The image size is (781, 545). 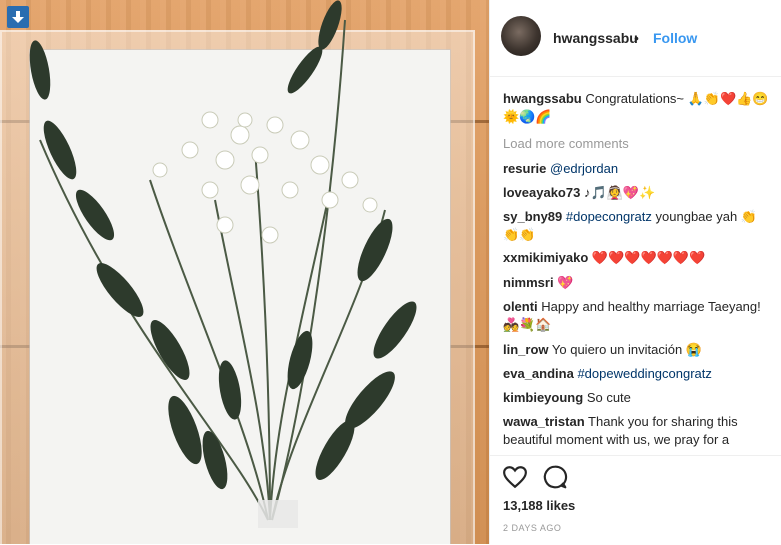 I want to click on comment-text: Yo quiero un invitación 😭, so click(x=627, y=349).